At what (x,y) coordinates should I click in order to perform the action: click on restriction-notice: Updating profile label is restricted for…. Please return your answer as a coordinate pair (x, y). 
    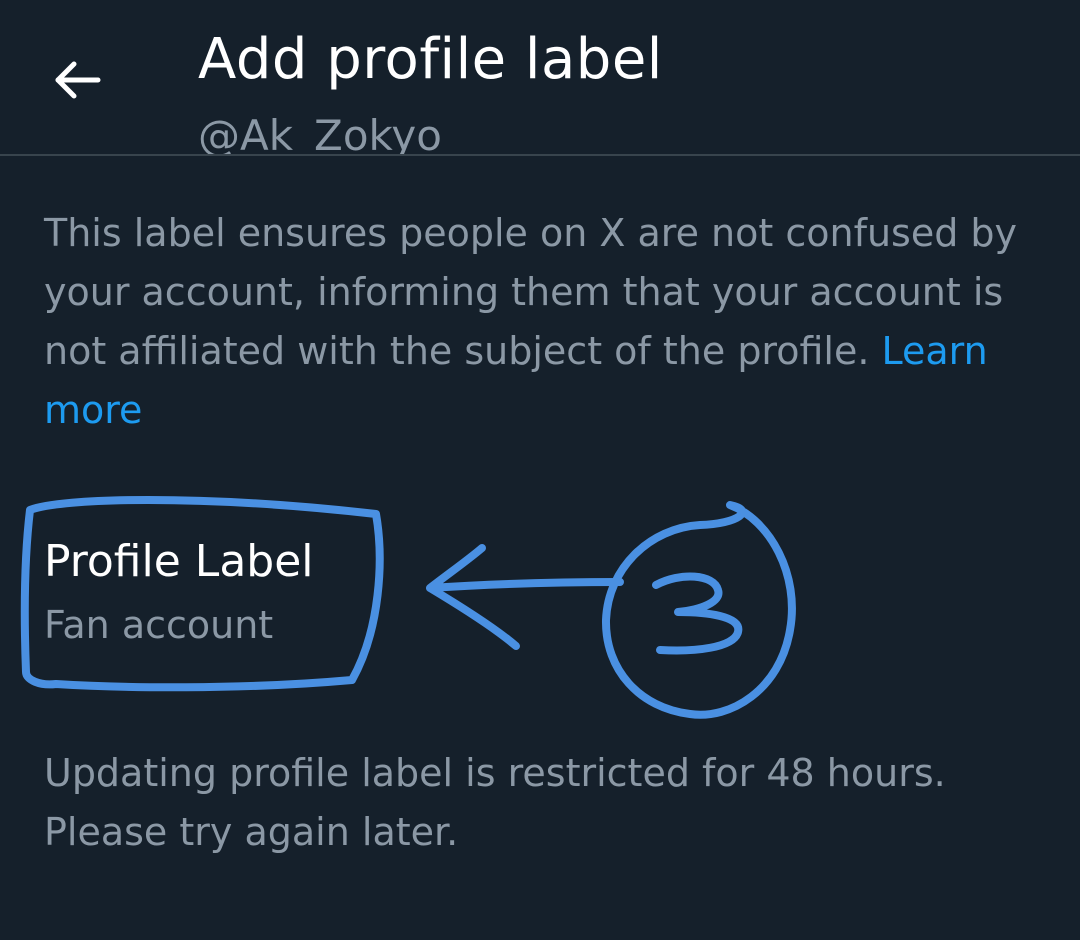
    Looking at the image, I should click on (495, 802).